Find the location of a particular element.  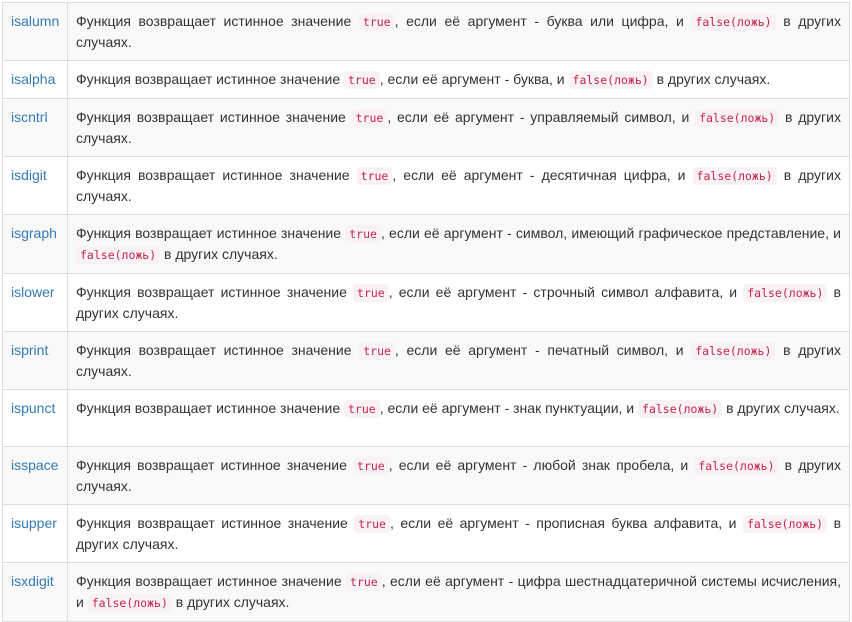

description-text: , если её аргумент - знак пунктуации, и is located at coordinates (509, 408).